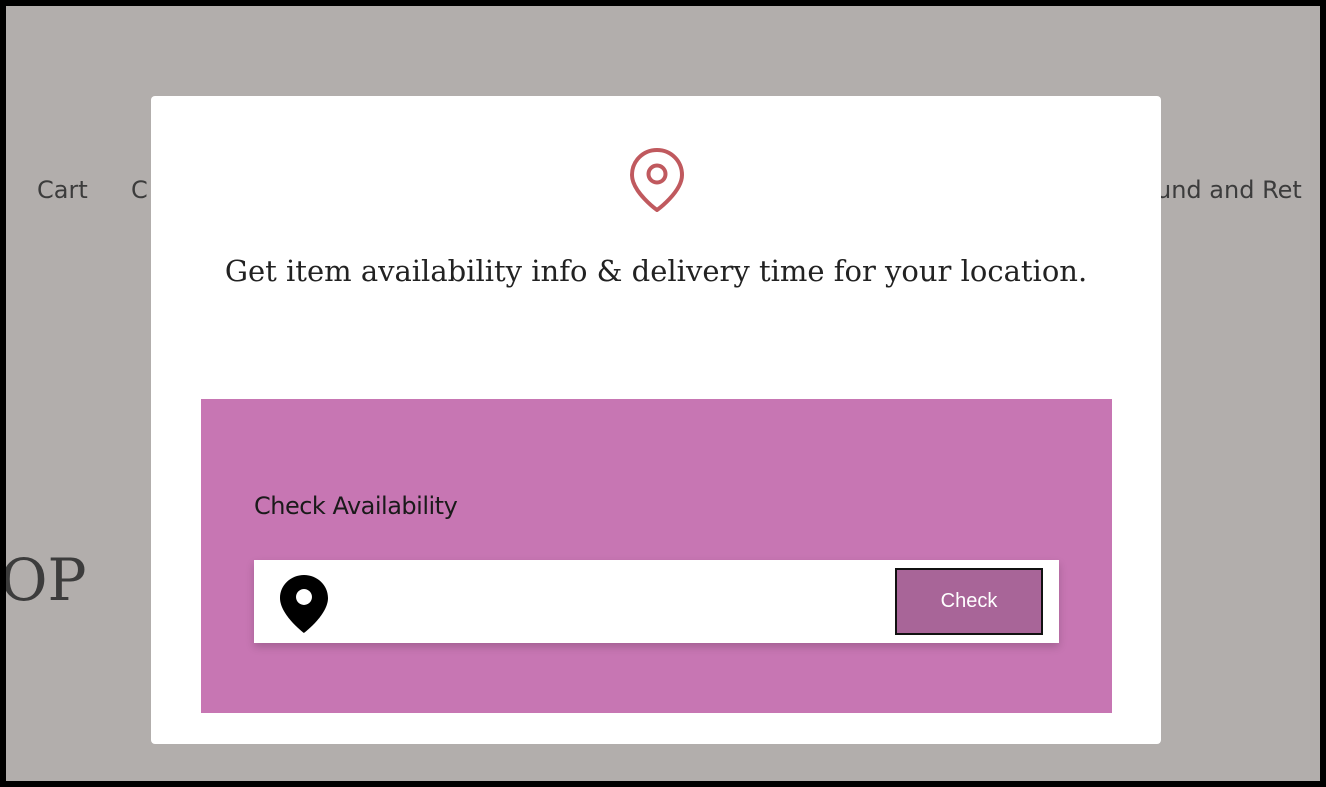 This screenshot has height=787, width=1326. What do you see at coordinates (46, 580) in the screenshot?
I see `site-title: OP` at bounding box center [46, 580].